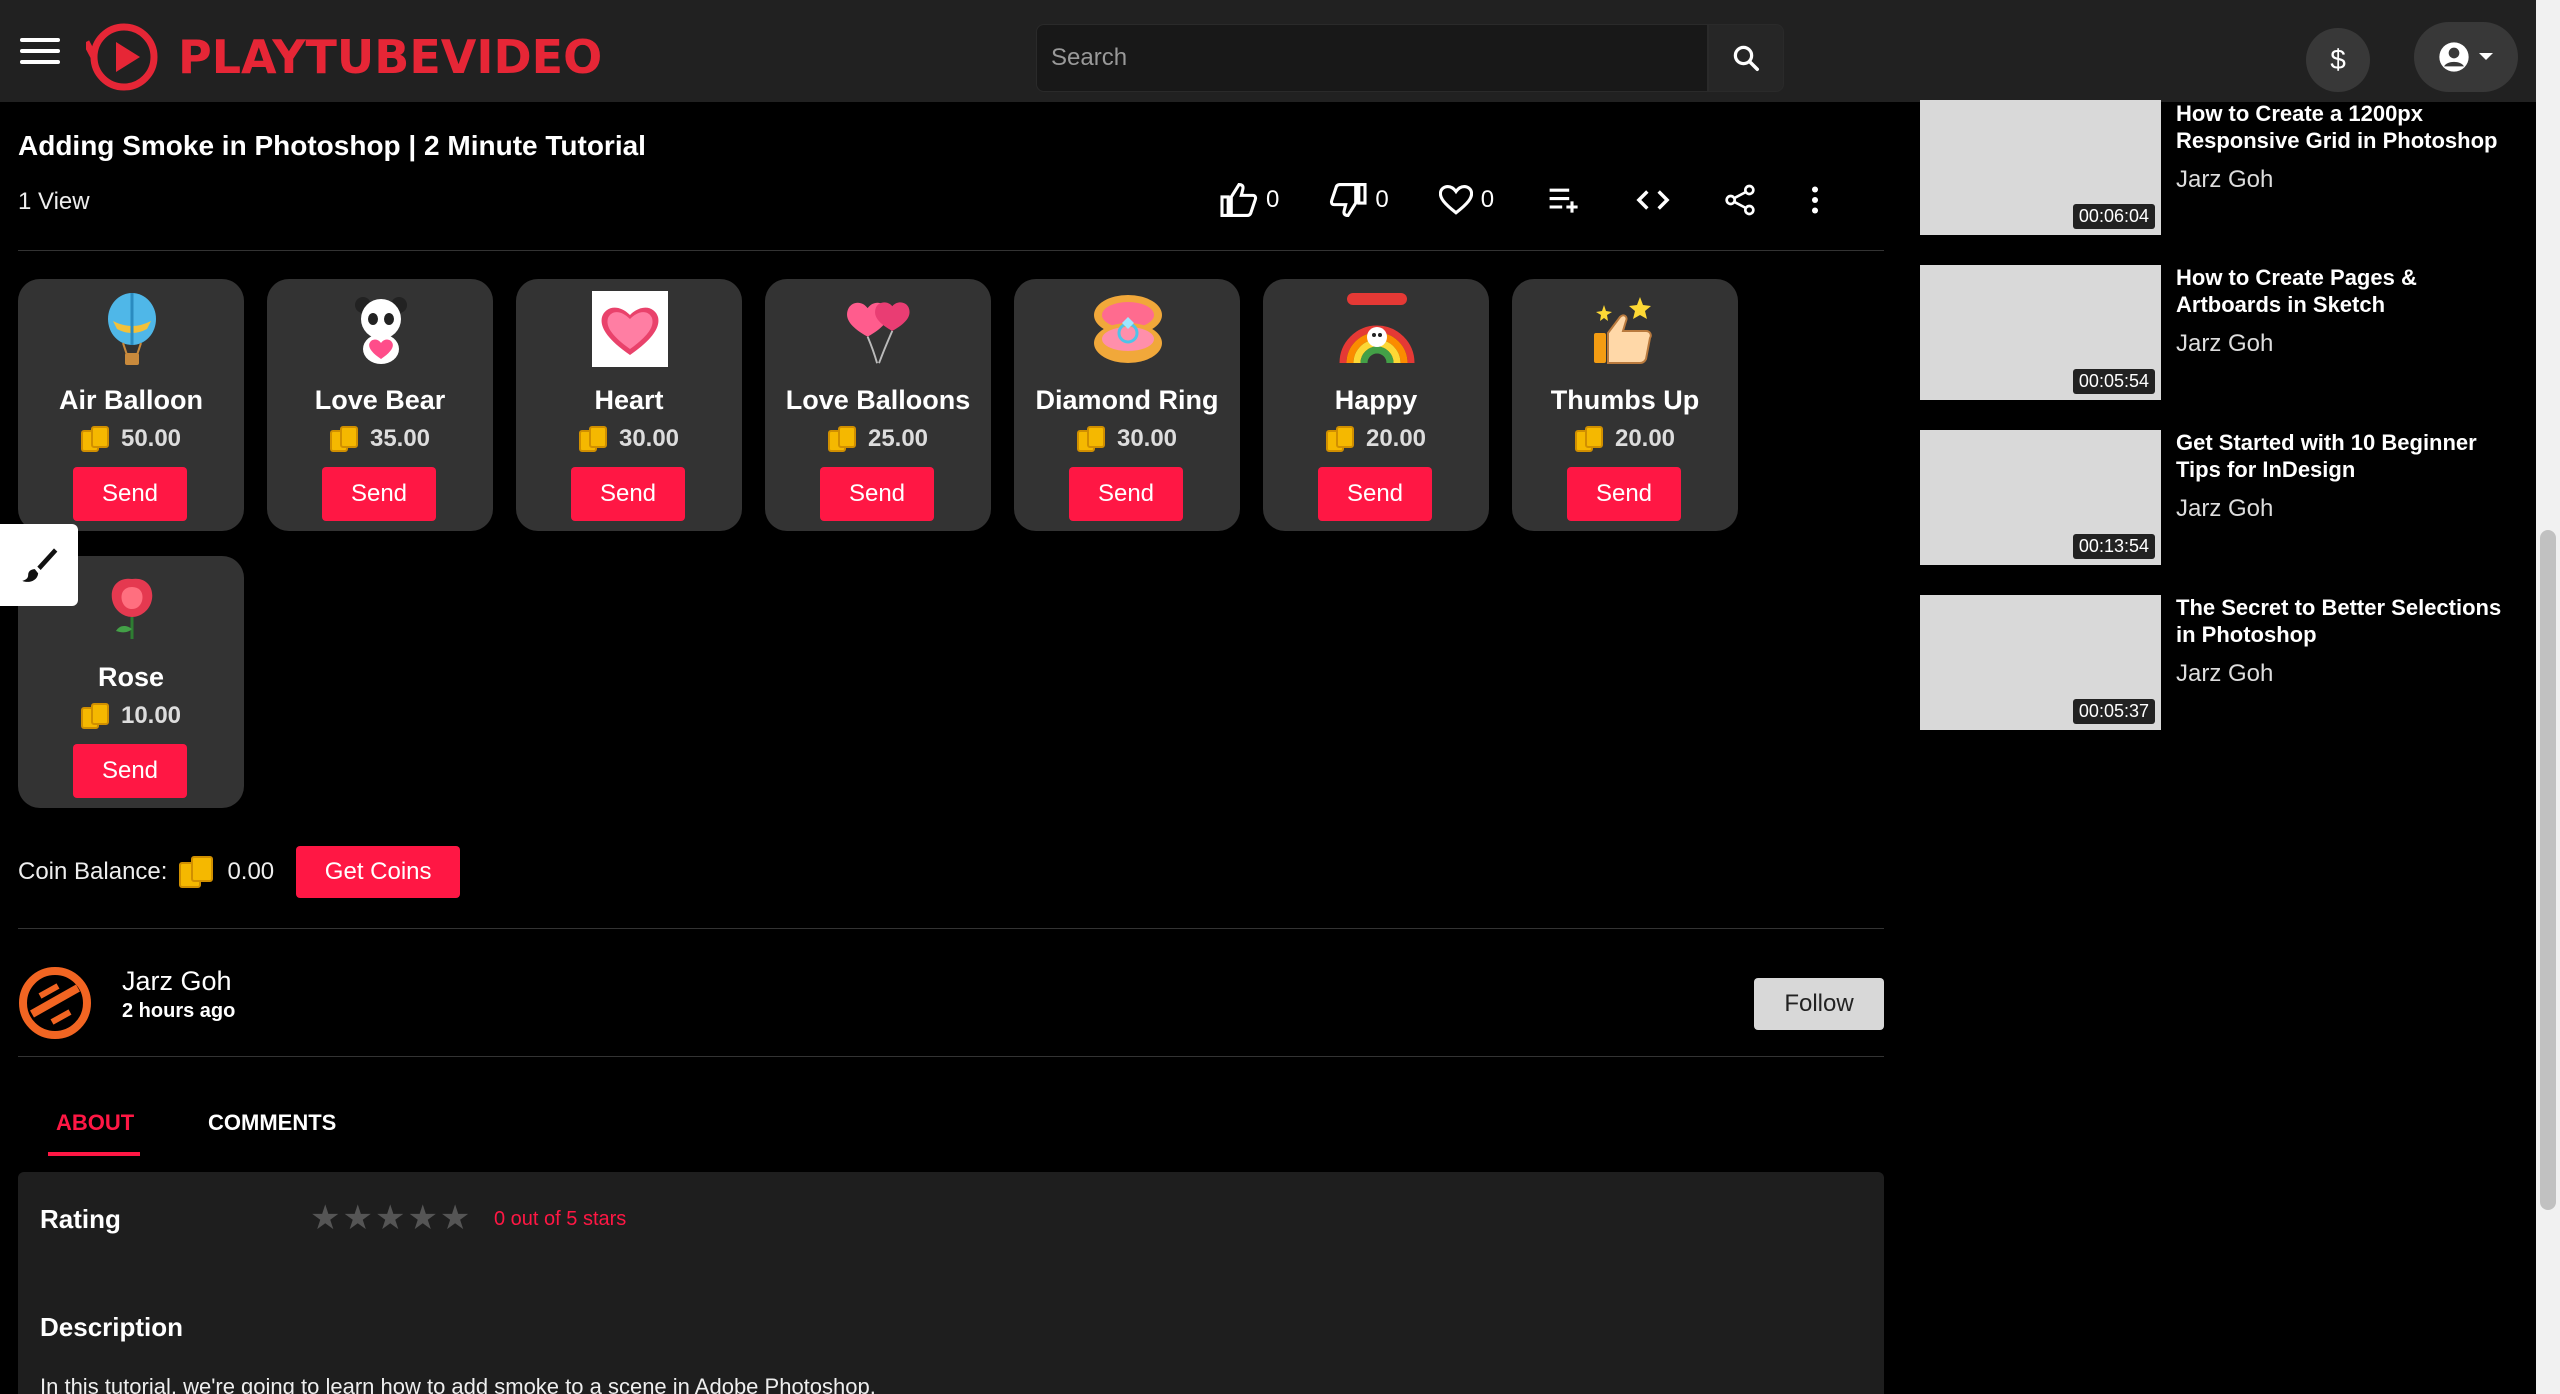 The width and height of the screenshot is (2560, 1394). Describe the element at coordinates (391, 1218) in the screenshot. I see `rating-stars: ★★★★★` at that location.